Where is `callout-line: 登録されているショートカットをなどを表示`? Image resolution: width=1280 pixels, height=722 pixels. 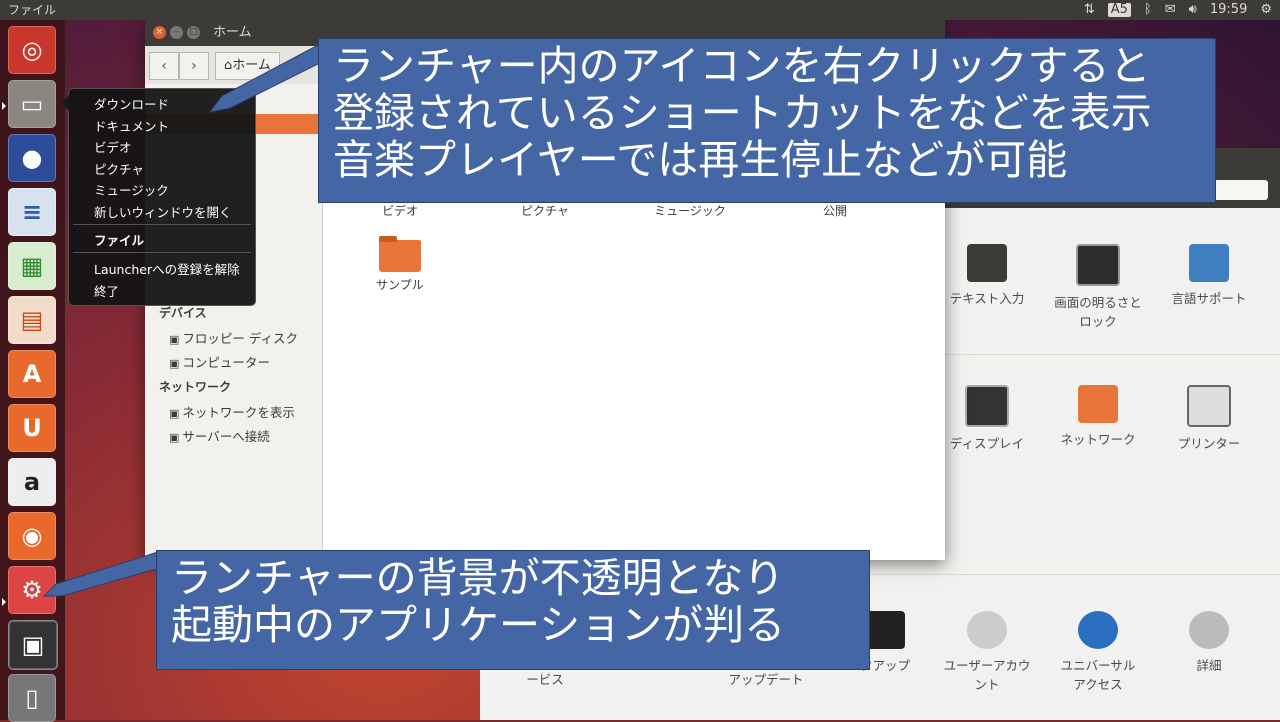
callout-line: 登録されているショートカットをなどを表示 is located at coordinates (742, 113).